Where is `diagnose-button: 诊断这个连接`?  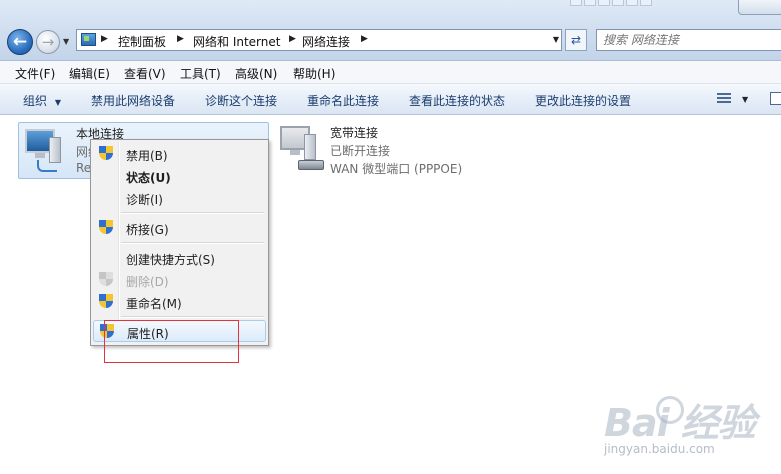
diagnose-button: 诊断这个连接 is located at coordinates (241, 100).